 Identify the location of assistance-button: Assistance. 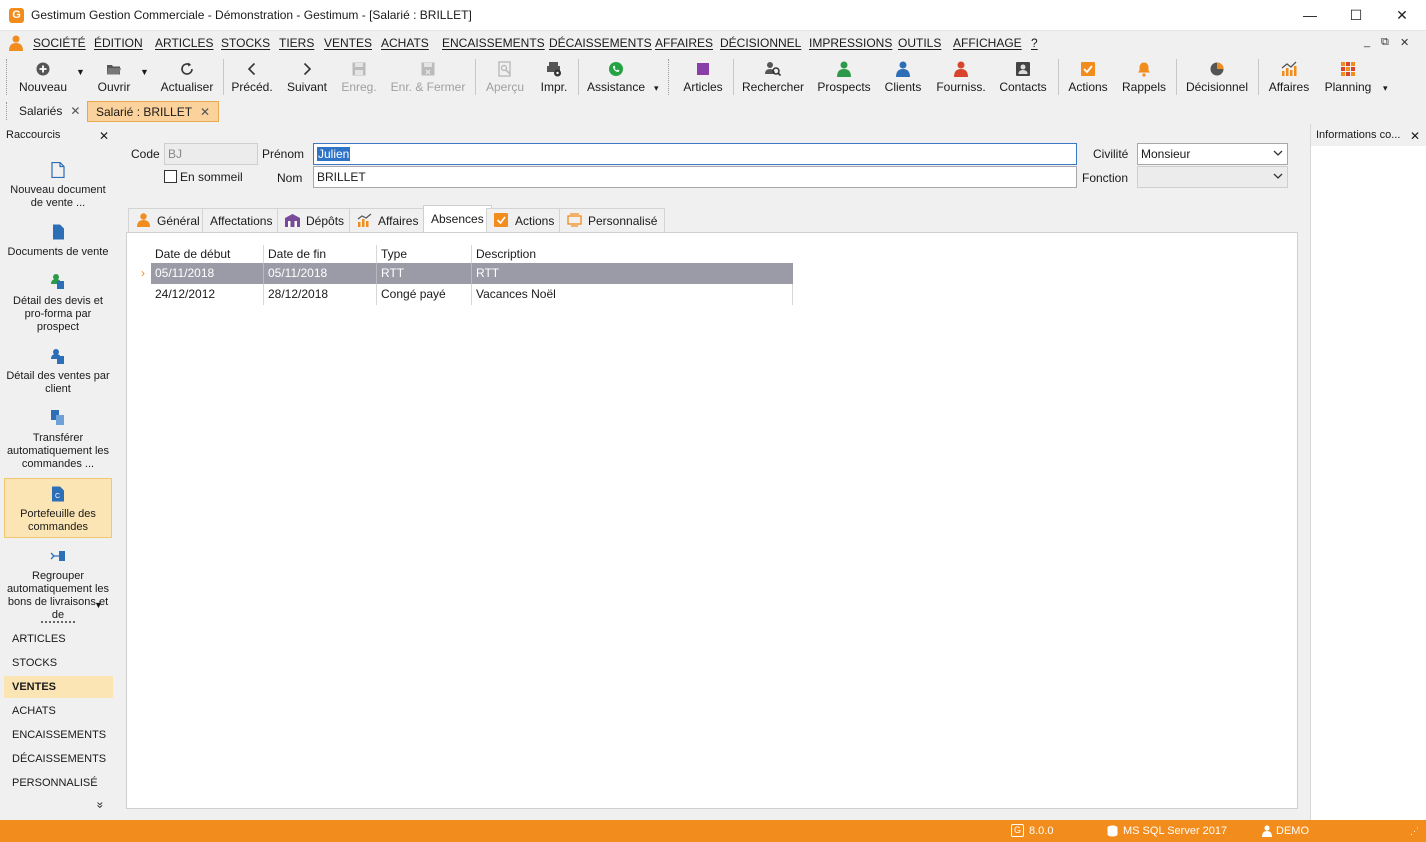
(616, 77).